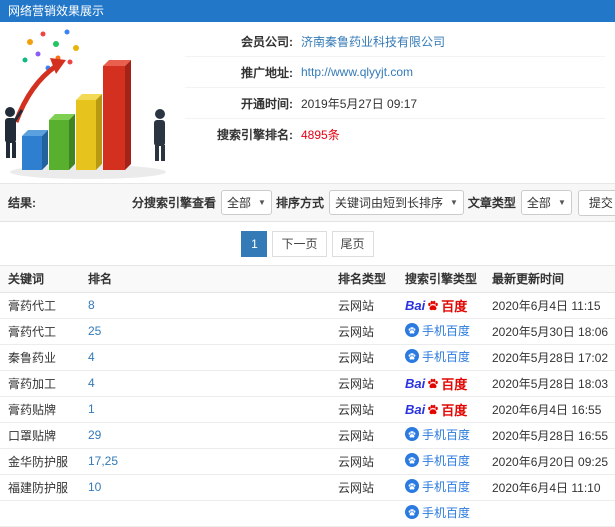 The image size is (615, 527). What do you see at coordinates (549, 305) in the screenshot?
I see `updated-cell: 2020年6月4日 11:15` at bounding box center [549, 305].